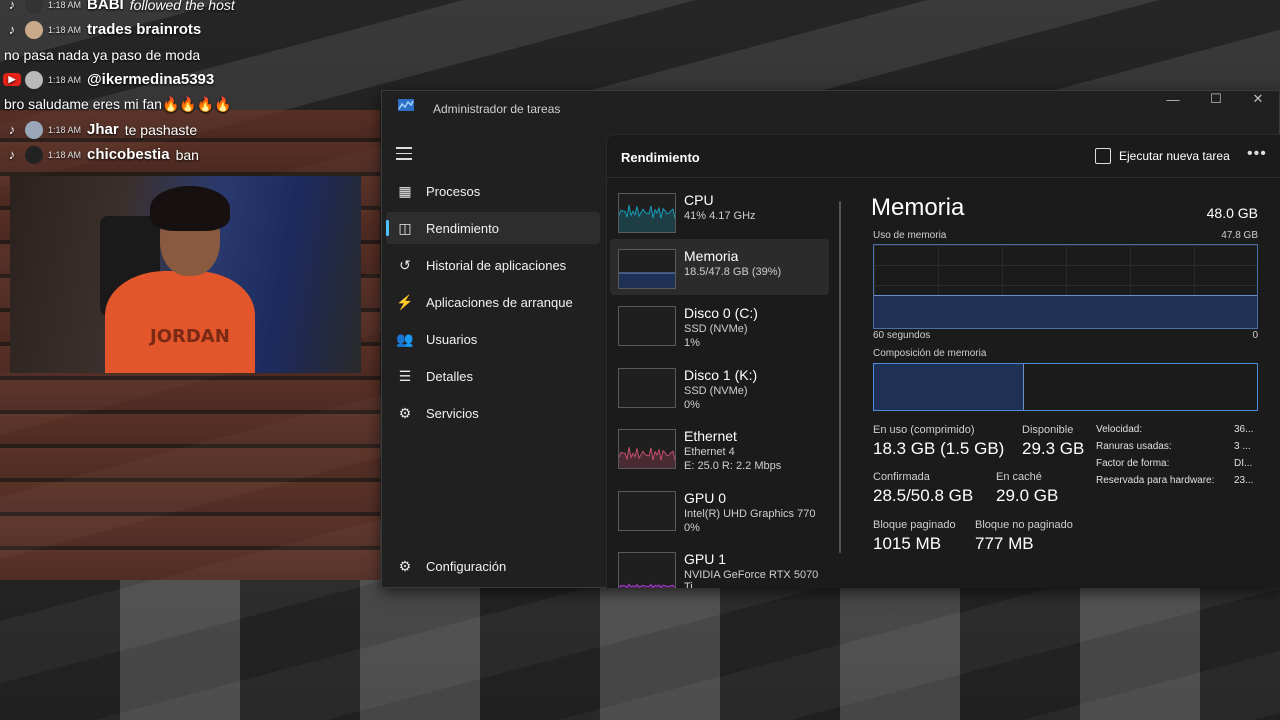 This screenshot has width=1280, height=720. What do you see at coordinates (405, 565) in the screenshot?
I see `settings-icon: ⚙` at bounding box center [405, 565].